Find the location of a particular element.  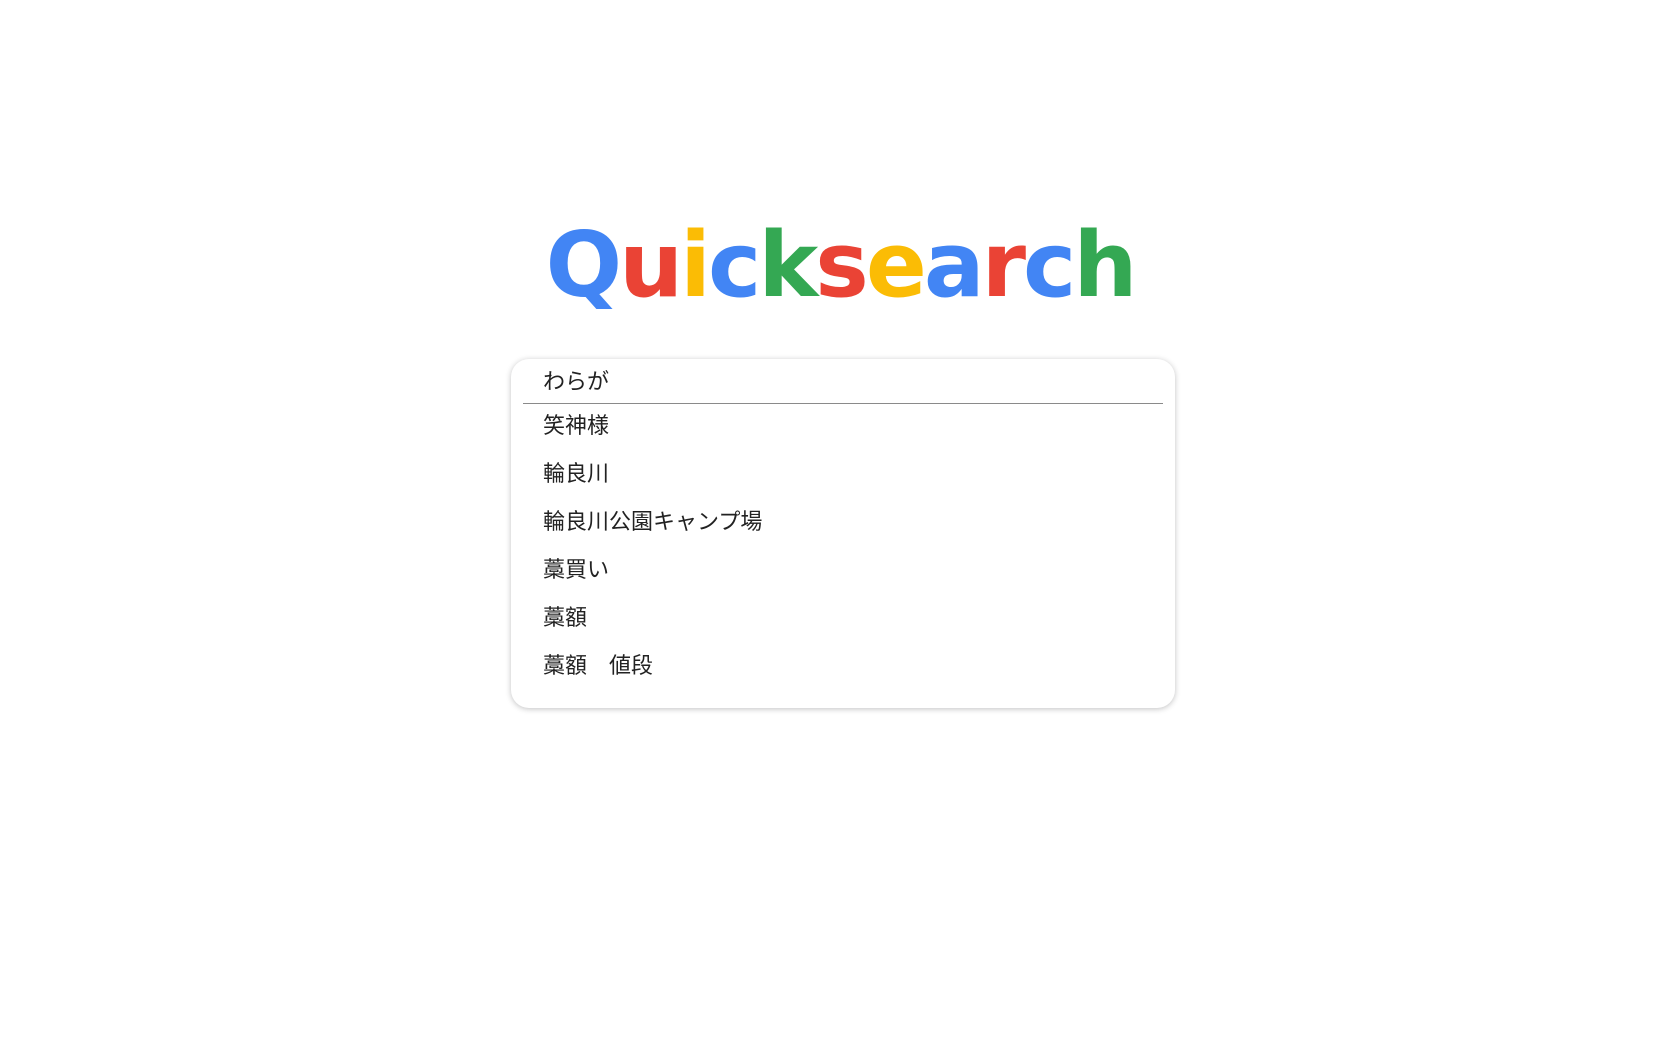

suggestion-item: 輪良川 is located at coordinates (843, 475).